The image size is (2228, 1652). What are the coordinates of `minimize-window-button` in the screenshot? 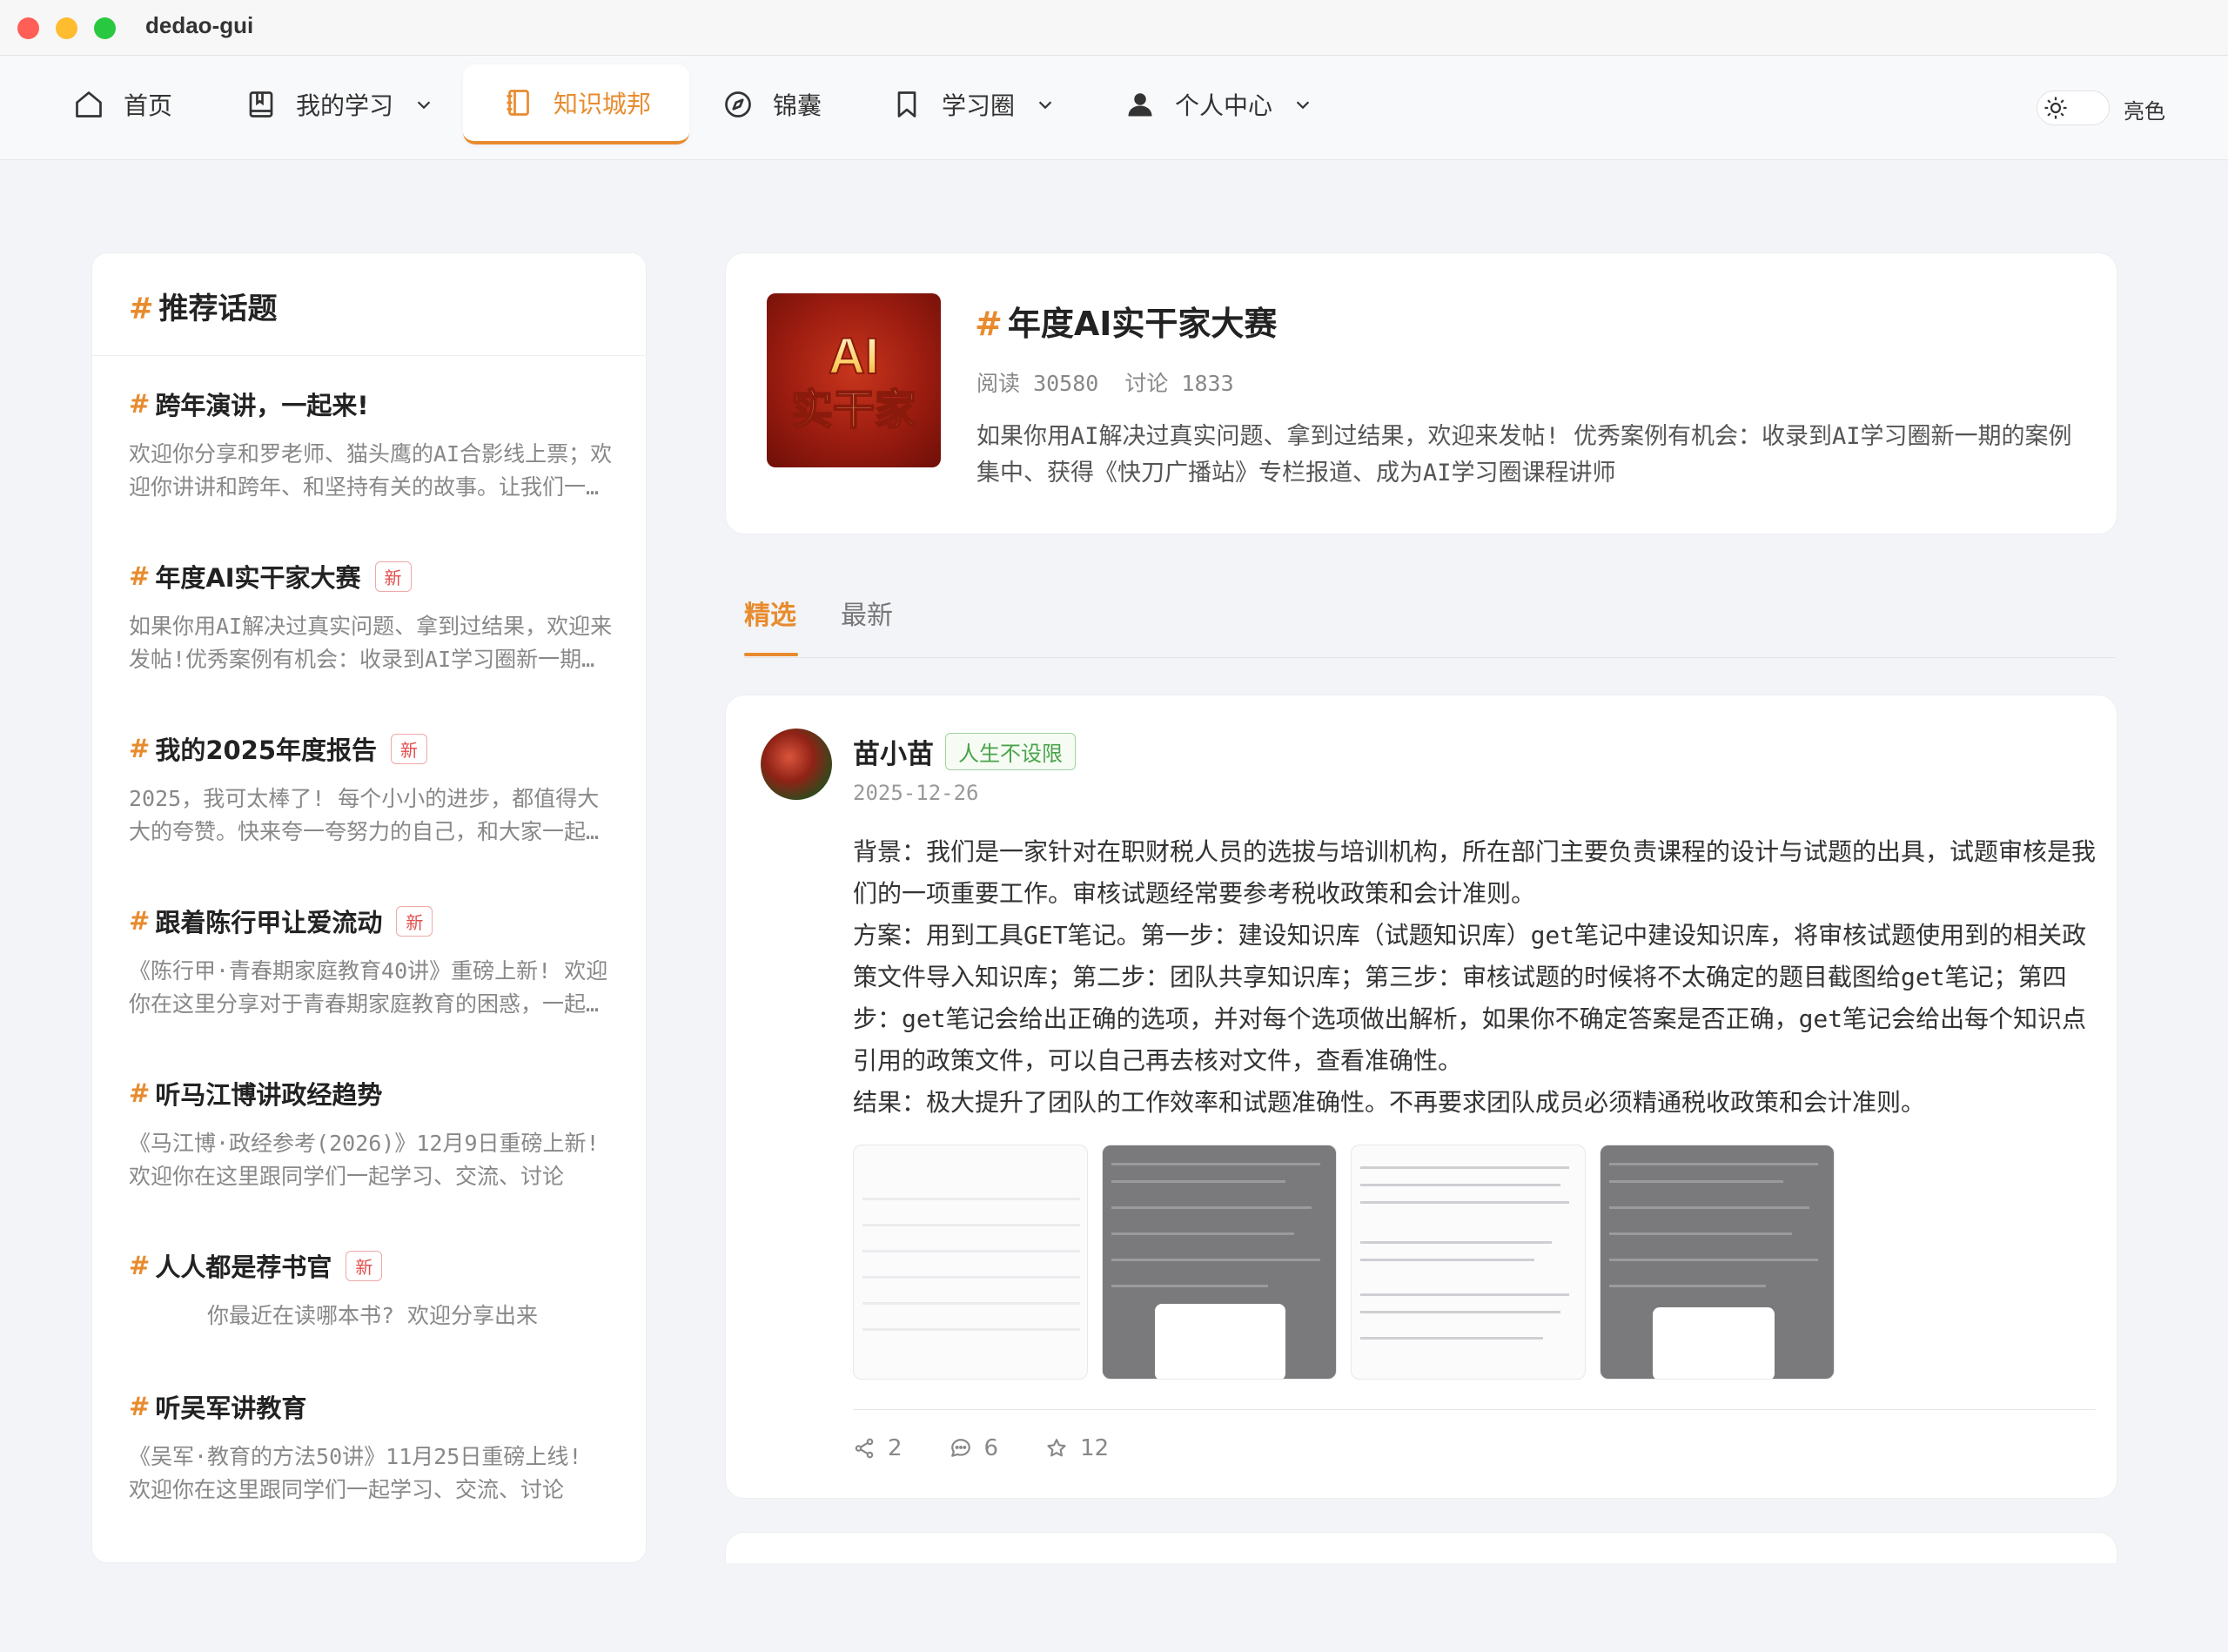 It's located at (67, 28).